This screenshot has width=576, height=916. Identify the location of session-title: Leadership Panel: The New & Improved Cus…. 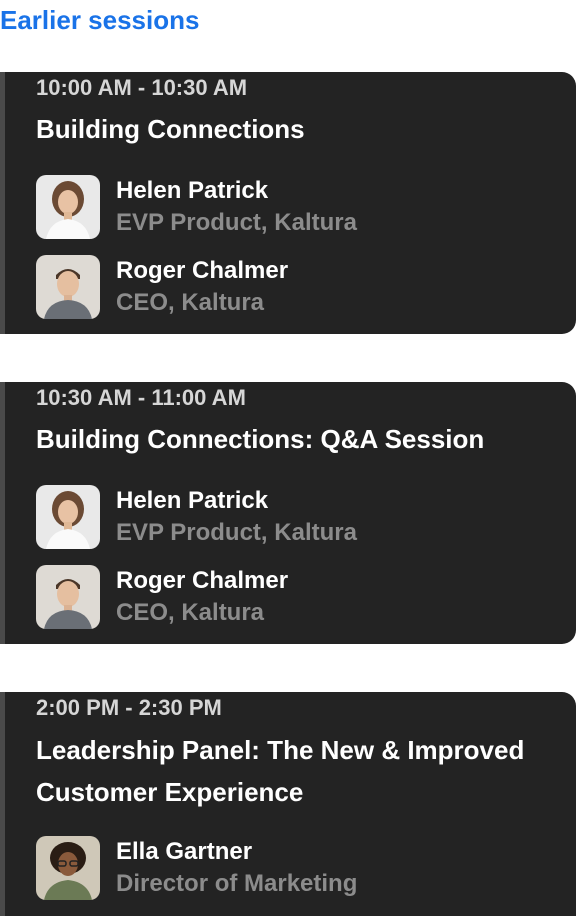
(280, 771).